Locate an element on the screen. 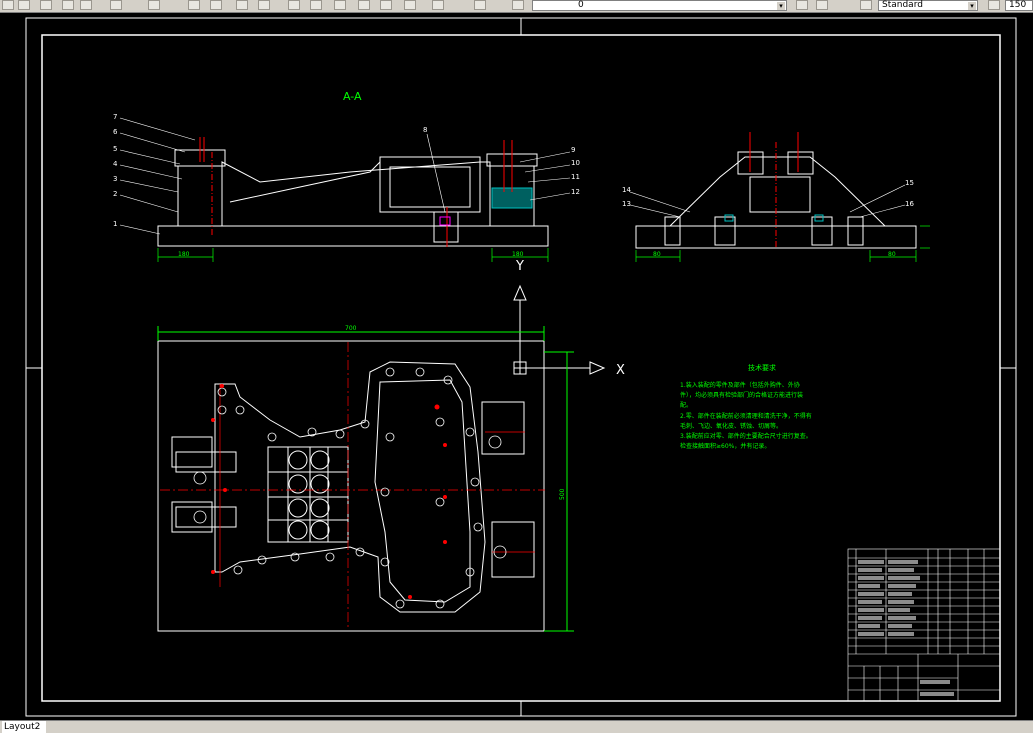 The width and height of the screenshot is (1033, 733). axis-y-label: Y is located at coordinates (519, 266).